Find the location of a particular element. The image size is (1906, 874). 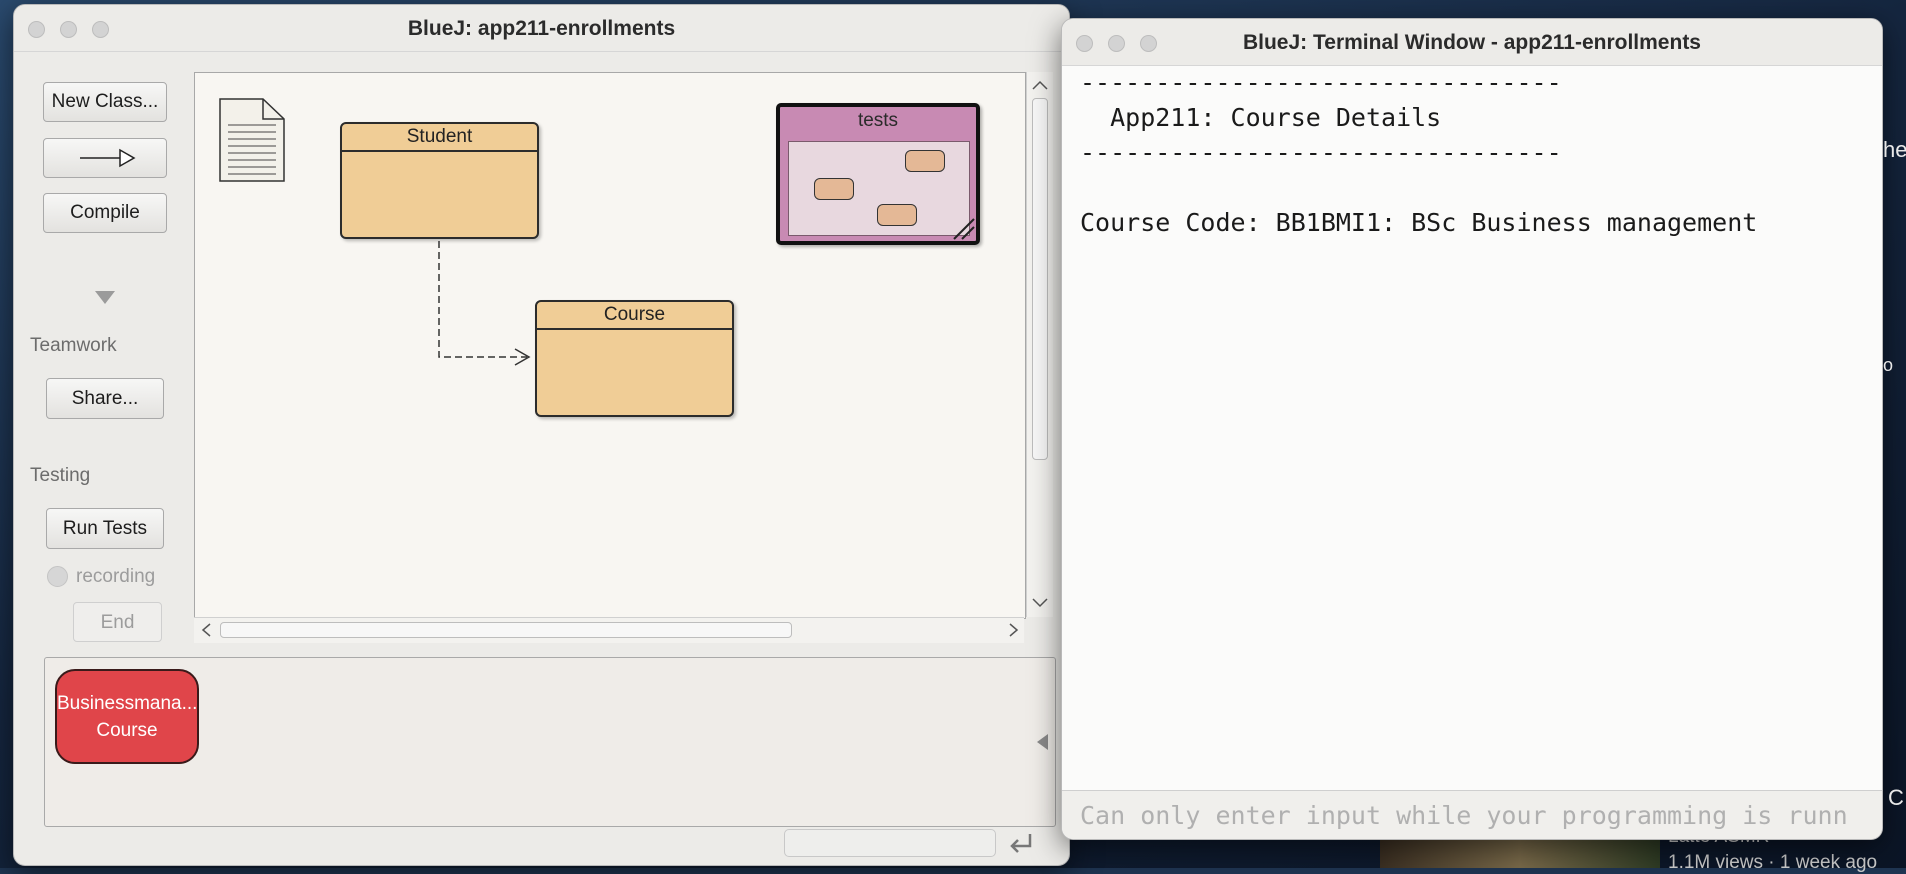

canvas-vertical-scrollbar is located at coordinates (1039, 344).